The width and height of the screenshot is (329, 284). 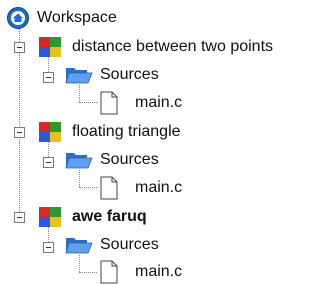 I want to click on project-node: floating triangle, so click(x=109, y=132).